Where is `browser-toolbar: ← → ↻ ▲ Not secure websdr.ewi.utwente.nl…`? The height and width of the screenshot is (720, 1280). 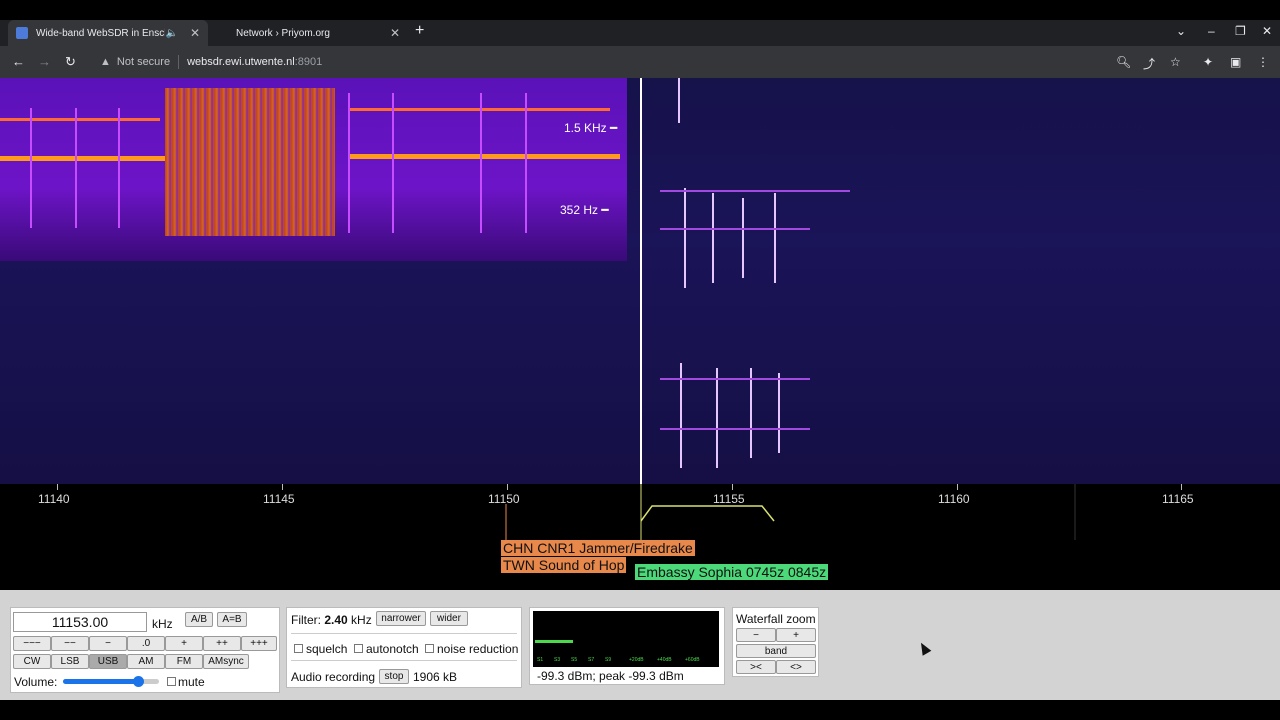
browser-toolbar: ← → ↻ ▲ Not secure websdr.ewi.utwente.nl… is located at coordinates (640, 62).